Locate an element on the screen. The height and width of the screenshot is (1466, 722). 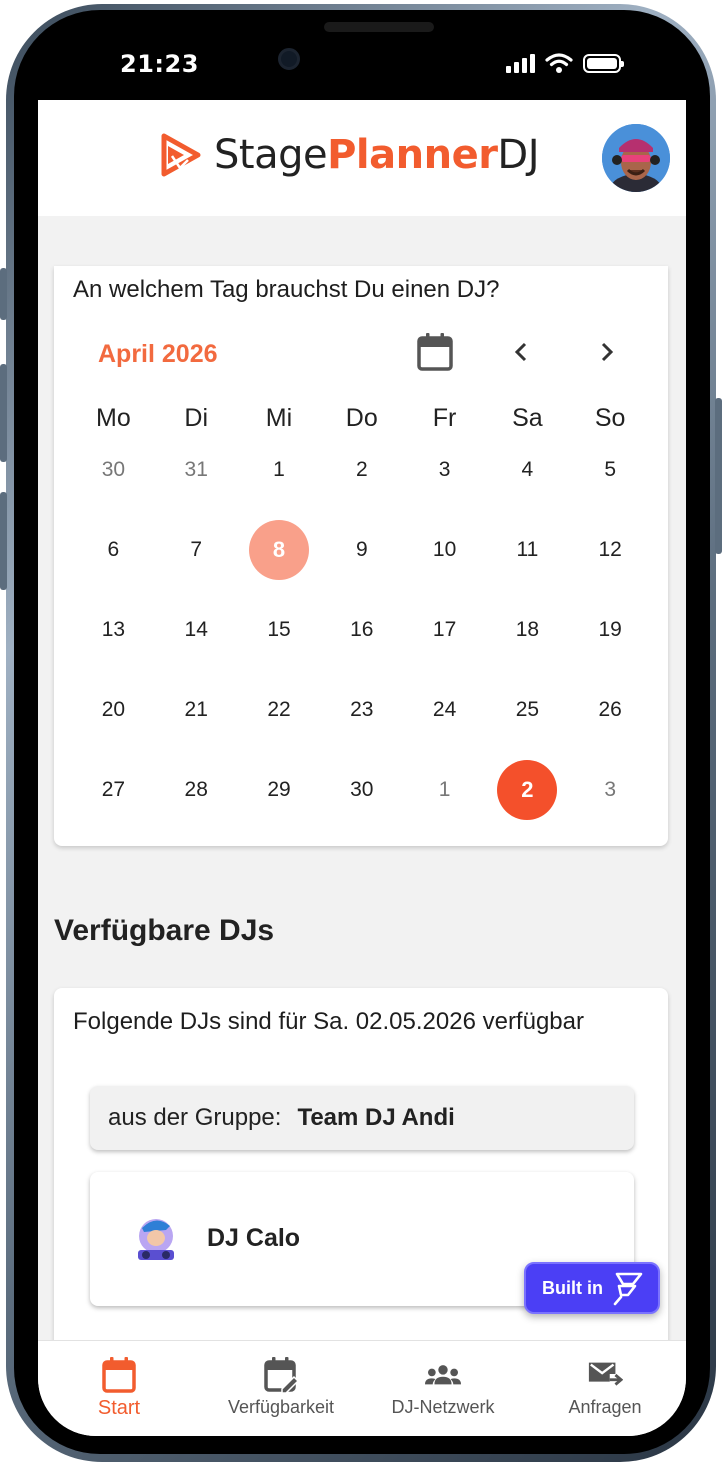
app-header: StagePlannerDJ is located at coordinates (362, 158).